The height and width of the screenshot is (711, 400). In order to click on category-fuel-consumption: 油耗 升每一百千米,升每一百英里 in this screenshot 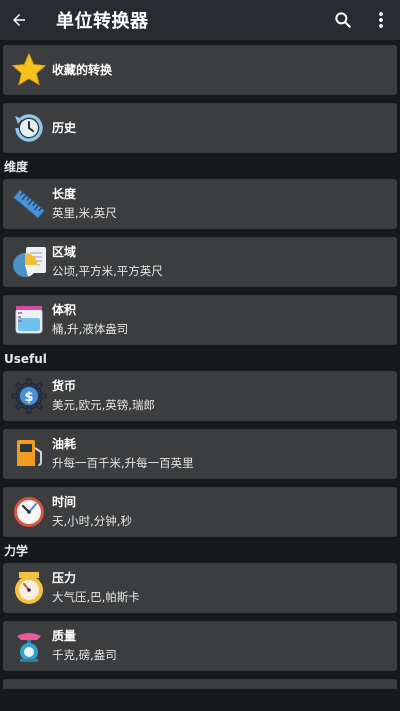, I will do `click(200, 454)`.